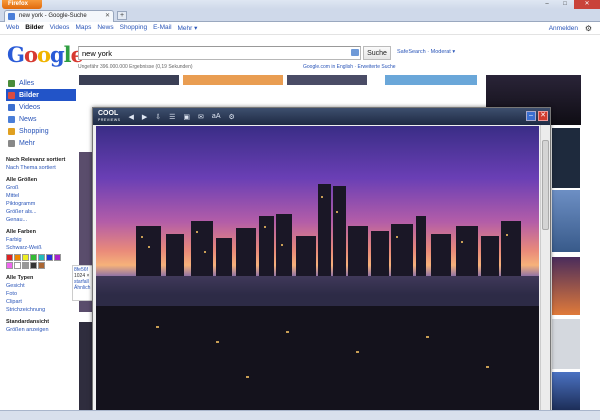  I want to click on gbar-link-mehr: Mehr ▾, so click(188, 28).